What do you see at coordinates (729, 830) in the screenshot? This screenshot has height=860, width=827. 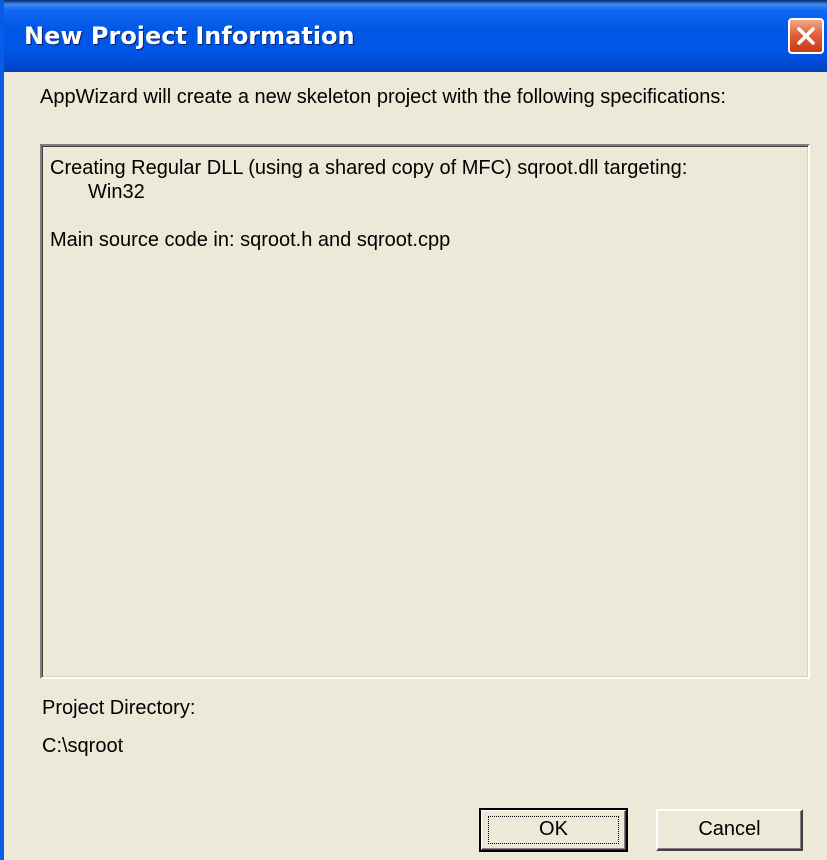 I see `cancel-button: Cancel` at bounding box center [729, 830].